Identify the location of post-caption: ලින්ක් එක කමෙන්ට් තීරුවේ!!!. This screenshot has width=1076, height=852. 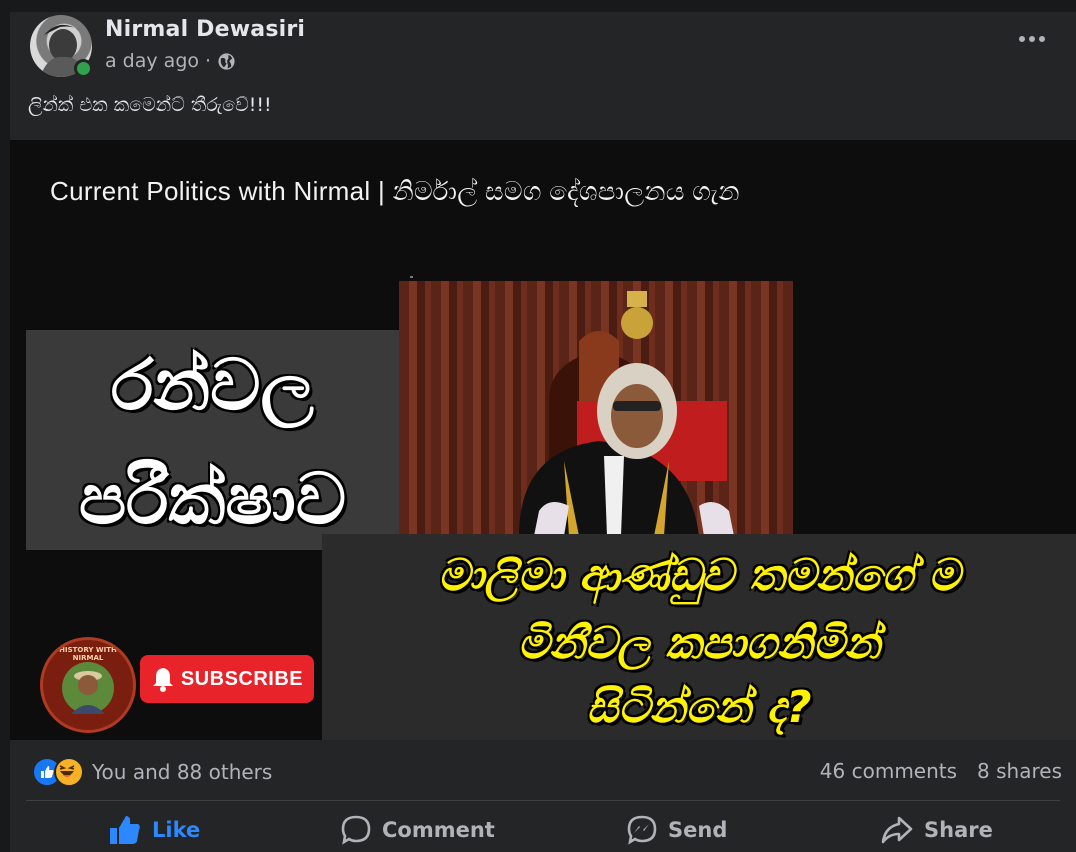
(150, 105).